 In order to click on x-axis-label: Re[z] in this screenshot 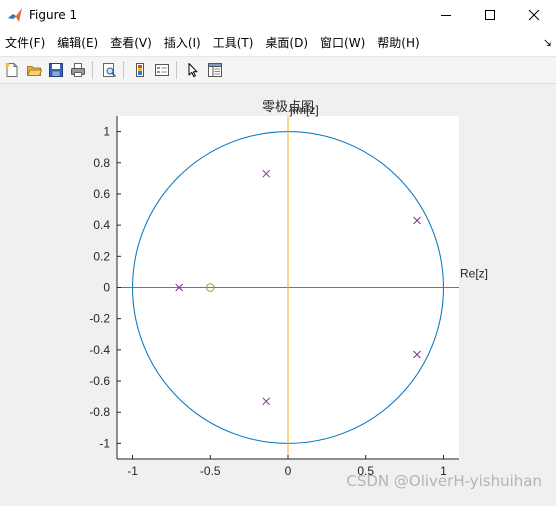, I will do `click(474, 274)`.